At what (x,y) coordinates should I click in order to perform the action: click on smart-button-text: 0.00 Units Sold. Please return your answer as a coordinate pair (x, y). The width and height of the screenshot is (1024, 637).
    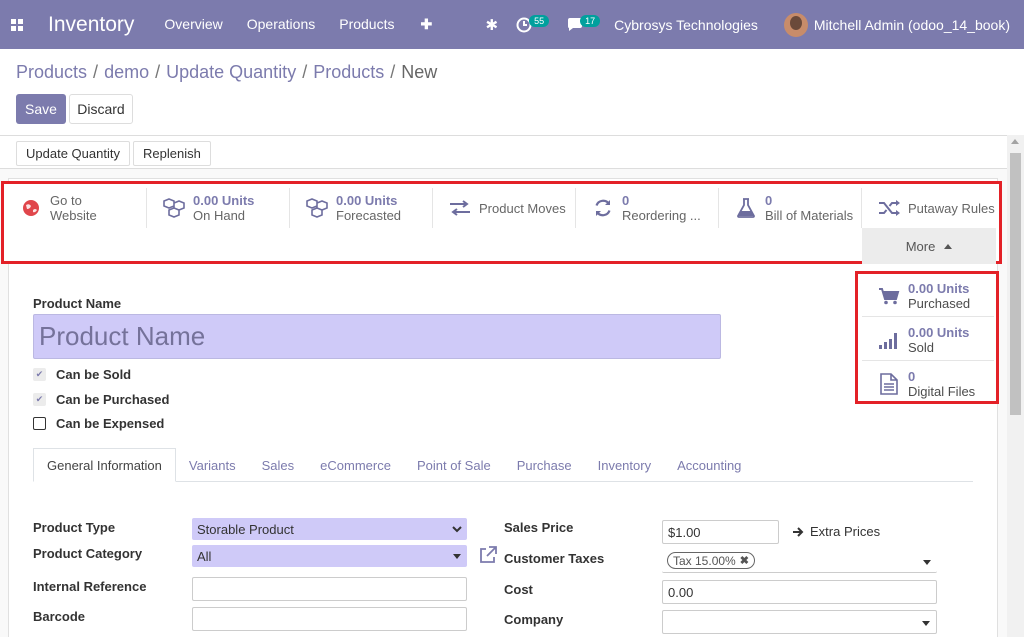
    Looking at the image, I should click on (938, 340).